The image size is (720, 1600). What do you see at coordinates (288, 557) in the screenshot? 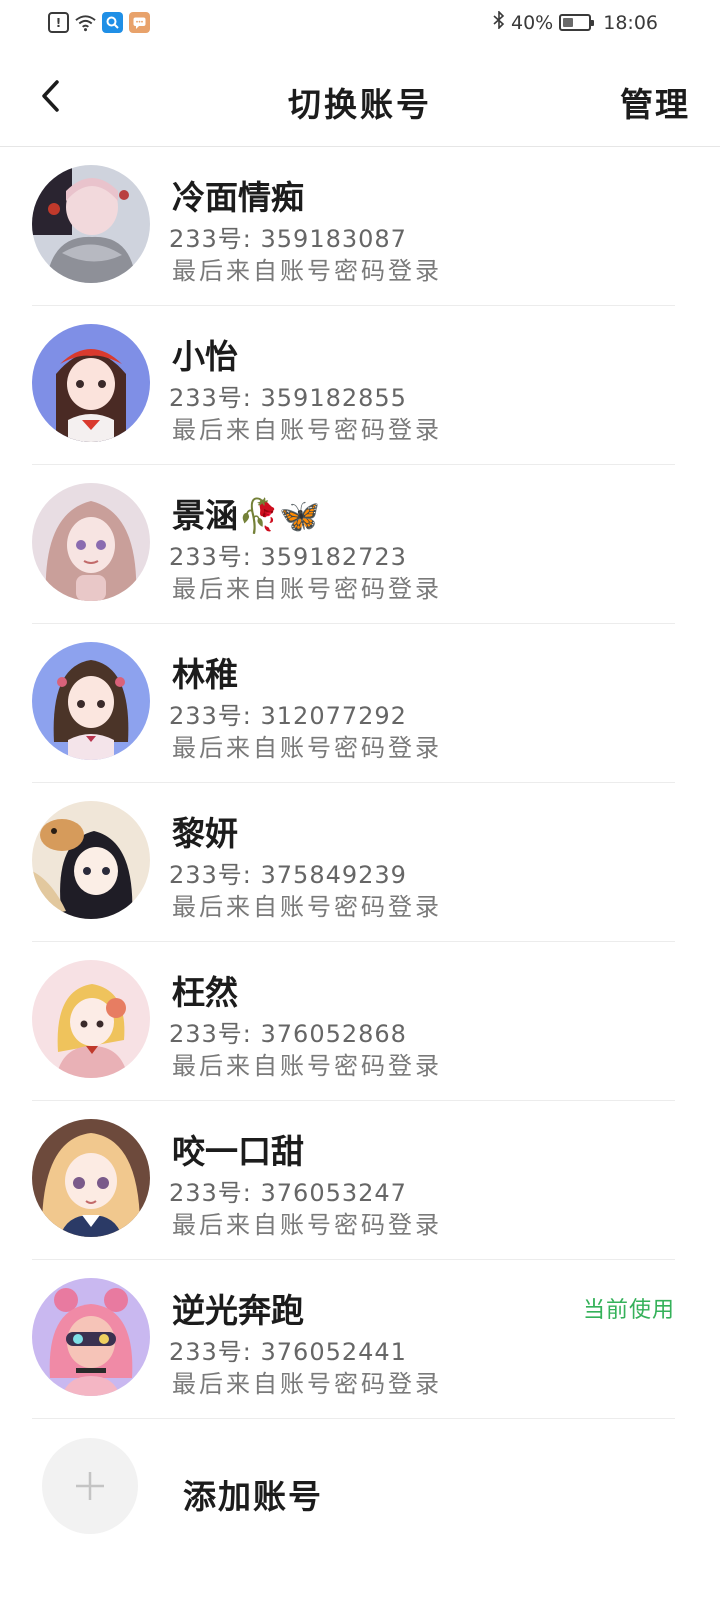
I see `account-id: 233号: 359182723` at bounding box center [288, 557].